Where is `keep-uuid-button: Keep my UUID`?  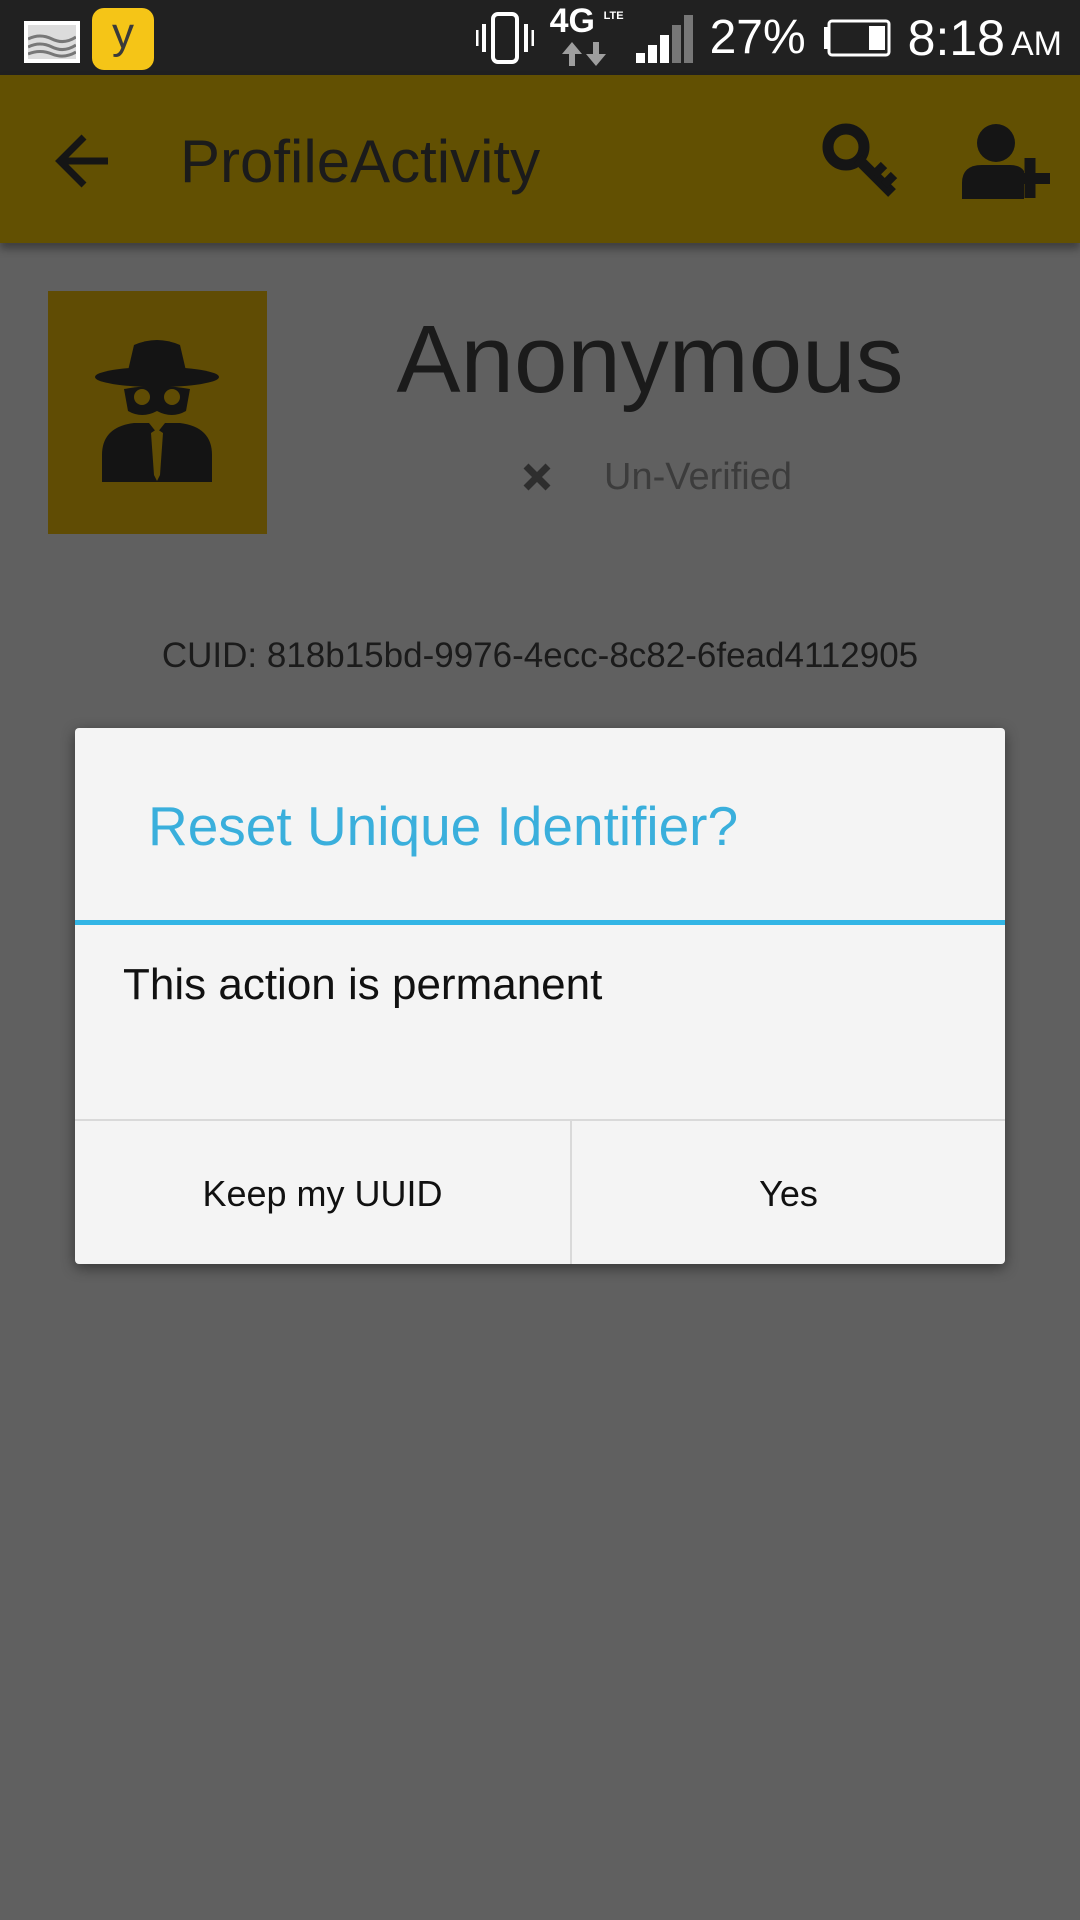
keep-uuid-button: Keep my UUID is located at coordinates (323, 1192).